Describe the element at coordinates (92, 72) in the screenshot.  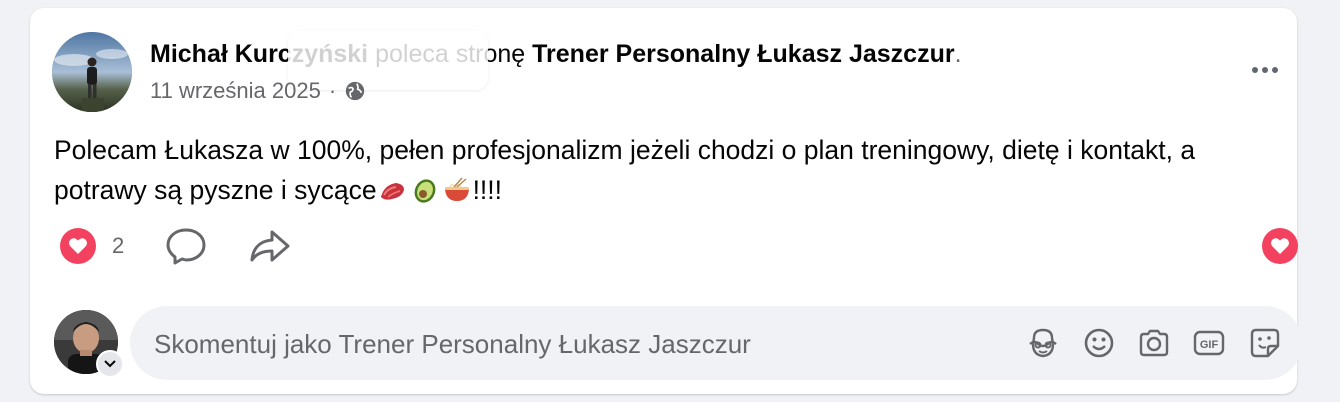
I see `author-avatar` at that location.